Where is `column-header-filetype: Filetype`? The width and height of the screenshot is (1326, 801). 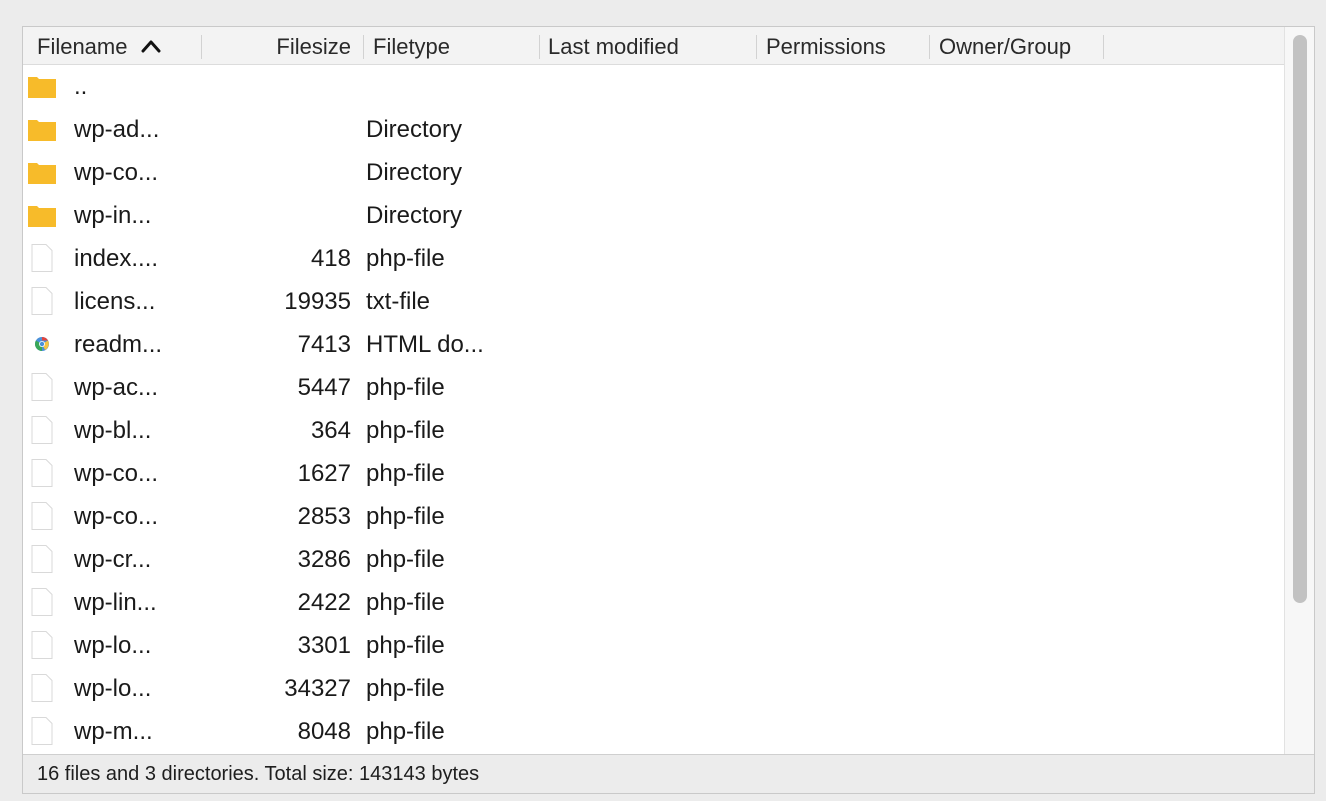
column-header-filetype: Filetype is located at coordinates (411, 46).